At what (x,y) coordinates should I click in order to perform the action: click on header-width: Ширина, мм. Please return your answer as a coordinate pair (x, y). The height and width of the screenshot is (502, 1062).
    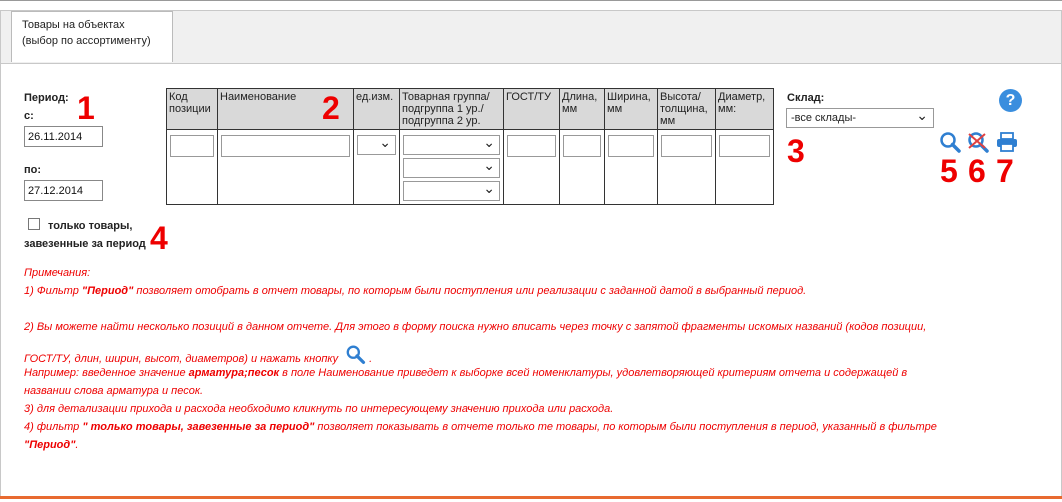
    Looking at the image, I should click on (631, 109).